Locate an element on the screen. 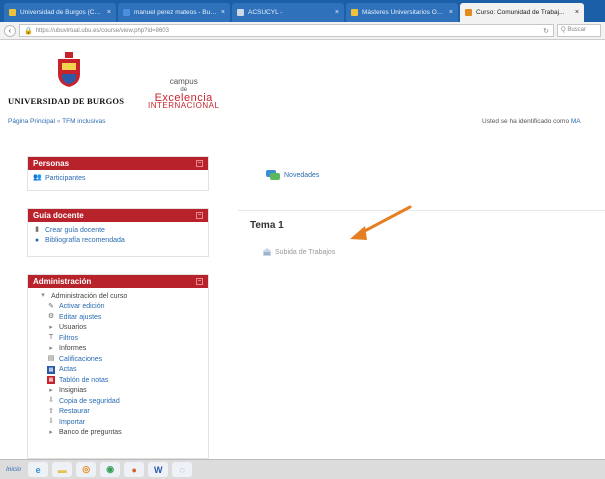  university-shield-icon is located at coordinates (69, 69).